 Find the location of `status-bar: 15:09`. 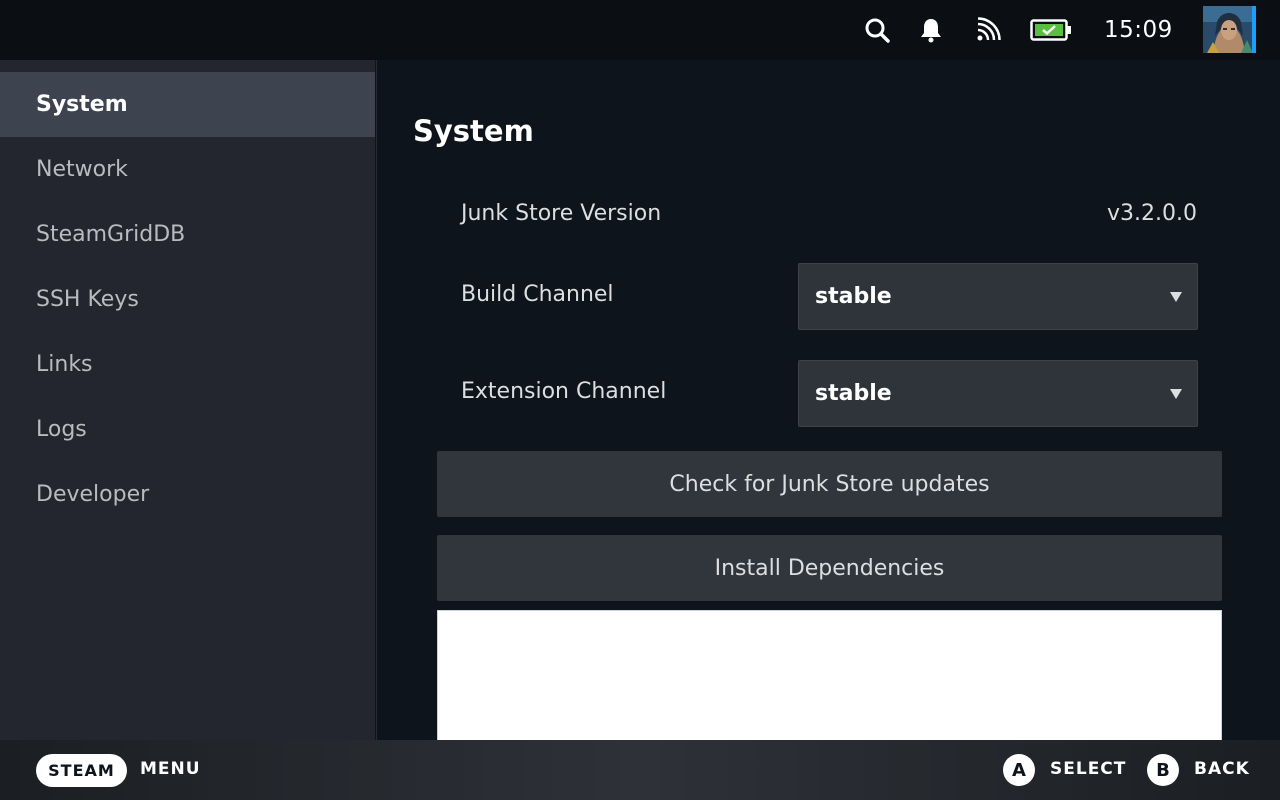

status-bar: 15:09 is located at coordinates (640, 30).